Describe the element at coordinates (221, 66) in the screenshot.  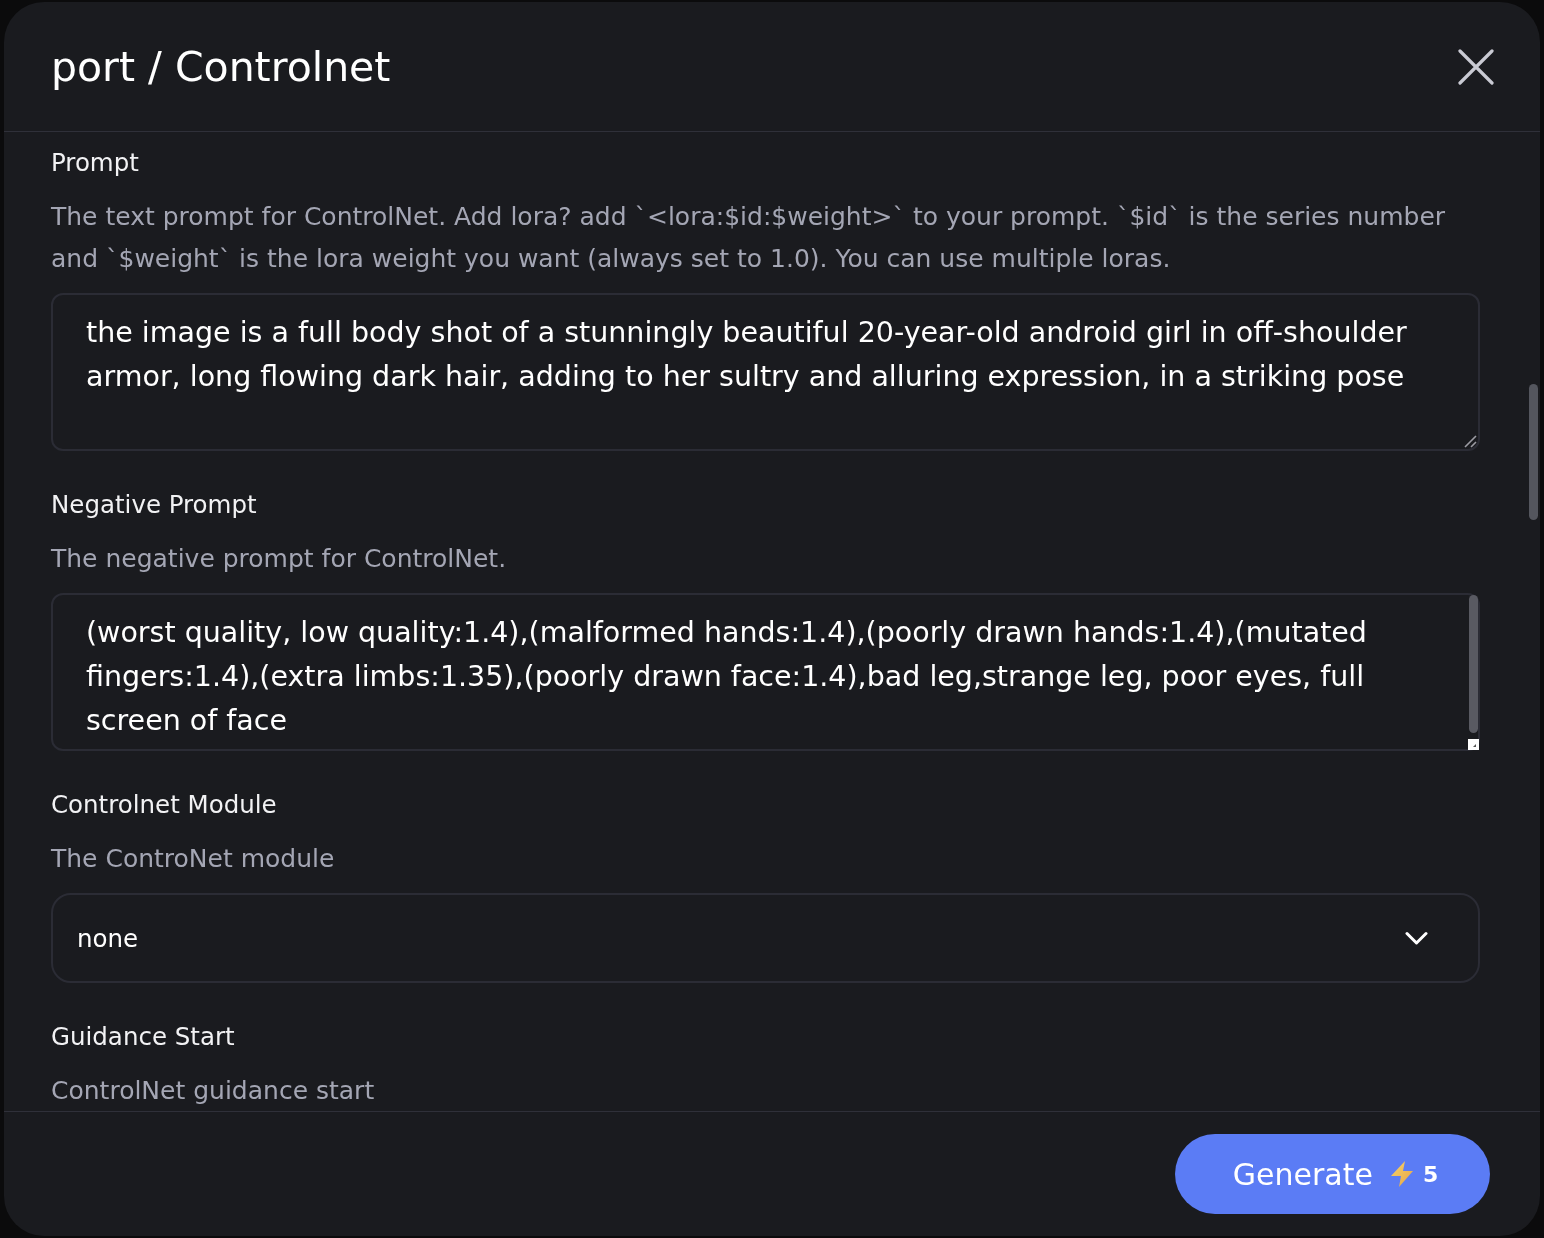
I see `dialog-title: port / Controlnet` at that location.